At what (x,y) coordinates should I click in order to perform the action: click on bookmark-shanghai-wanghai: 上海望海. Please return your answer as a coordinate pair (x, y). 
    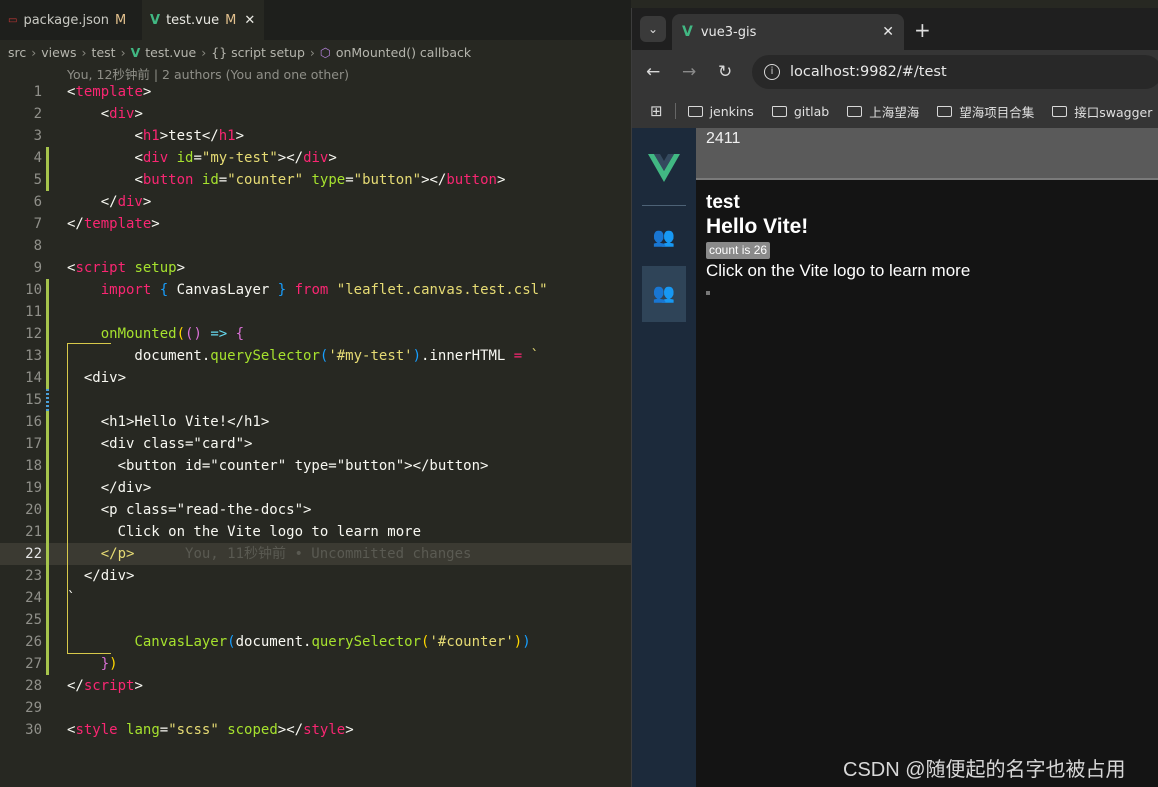
    Looking at the image, I should click on (883, 111).